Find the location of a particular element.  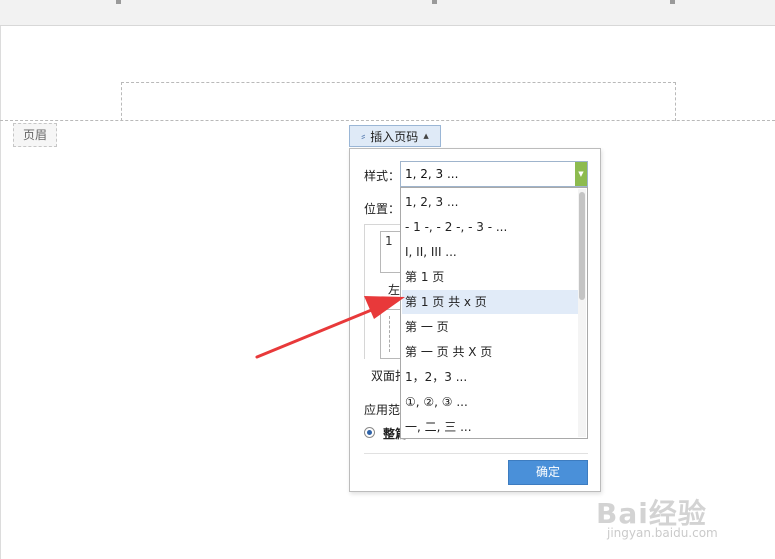

annotation-arrow is located at coordinates (330, 327).